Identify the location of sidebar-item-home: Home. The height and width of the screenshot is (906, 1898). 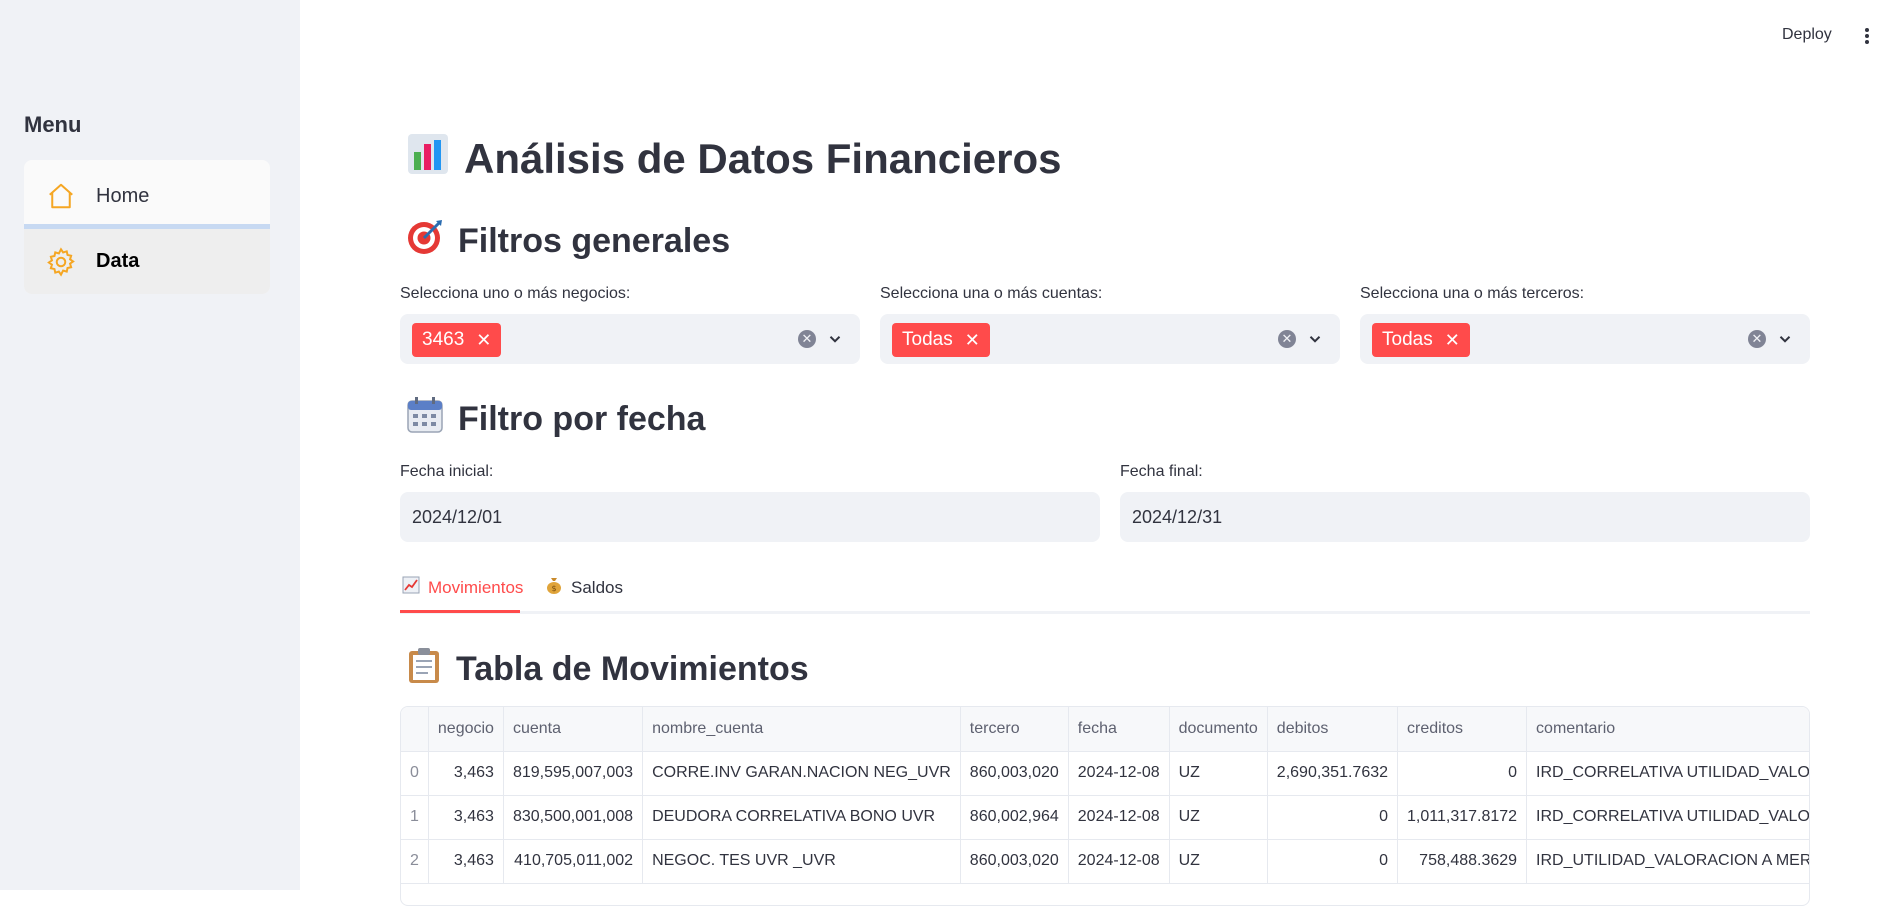
(147, 196).